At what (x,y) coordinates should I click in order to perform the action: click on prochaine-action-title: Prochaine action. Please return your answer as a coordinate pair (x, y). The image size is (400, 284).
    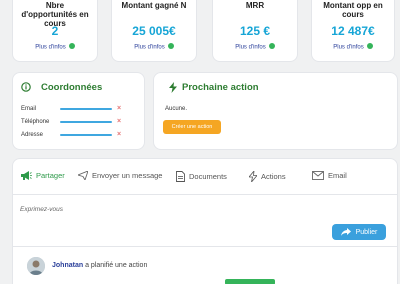
    Looking at the image, I should click on (220, 87).